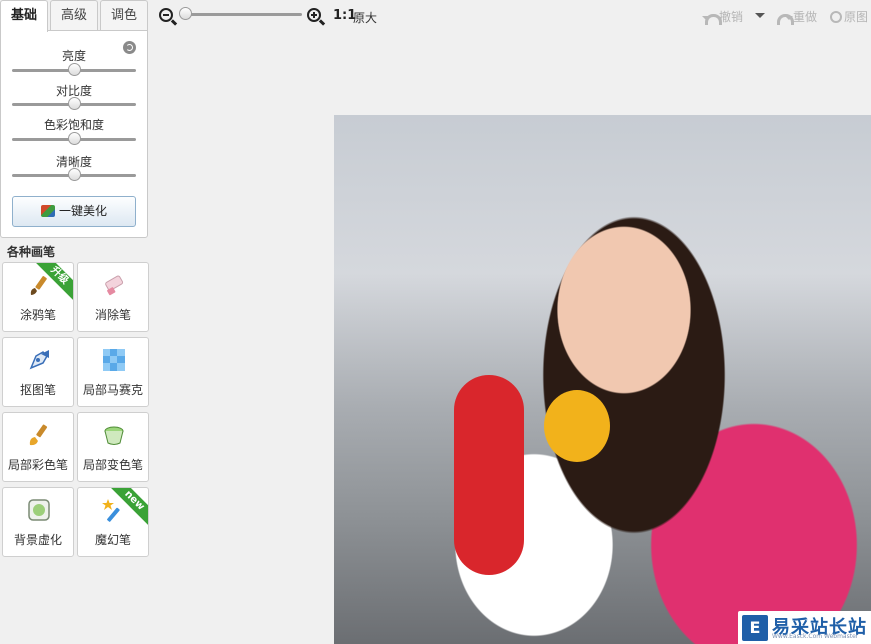 The image size is (871, 644). I want to click on sharpness-slider-thumb, so click(74, 174).